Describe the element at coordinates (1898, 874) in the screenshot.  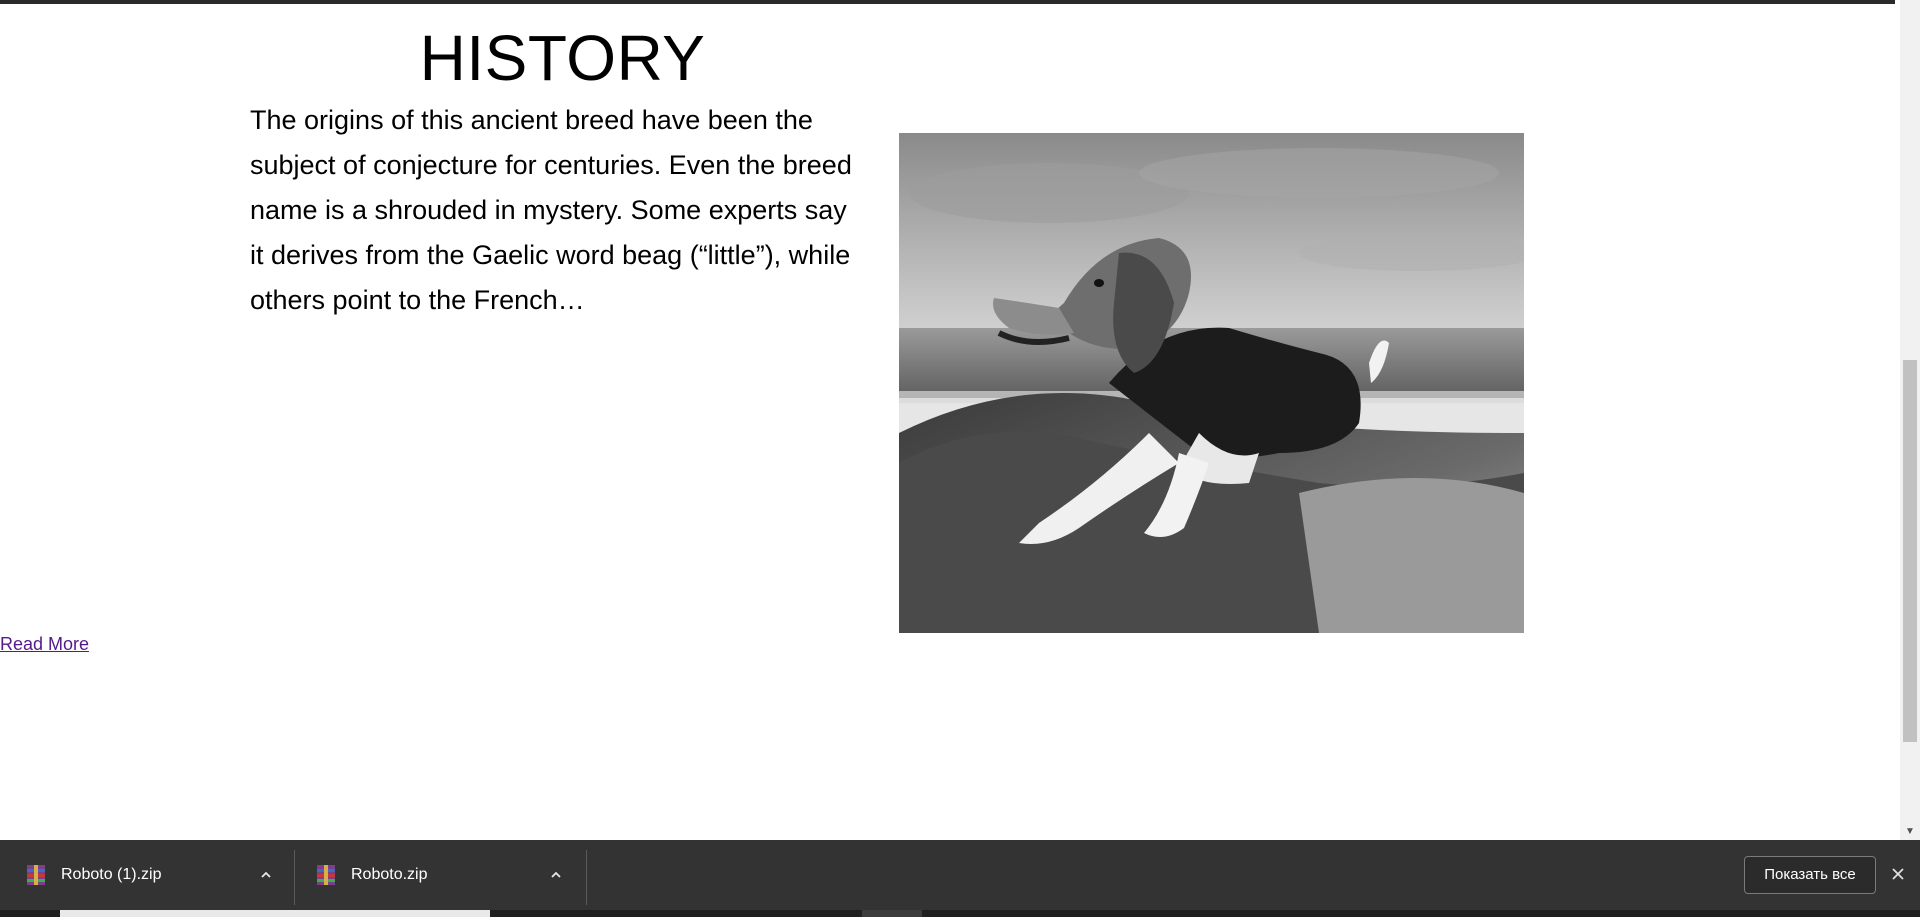
I see `close-icon` at that location.